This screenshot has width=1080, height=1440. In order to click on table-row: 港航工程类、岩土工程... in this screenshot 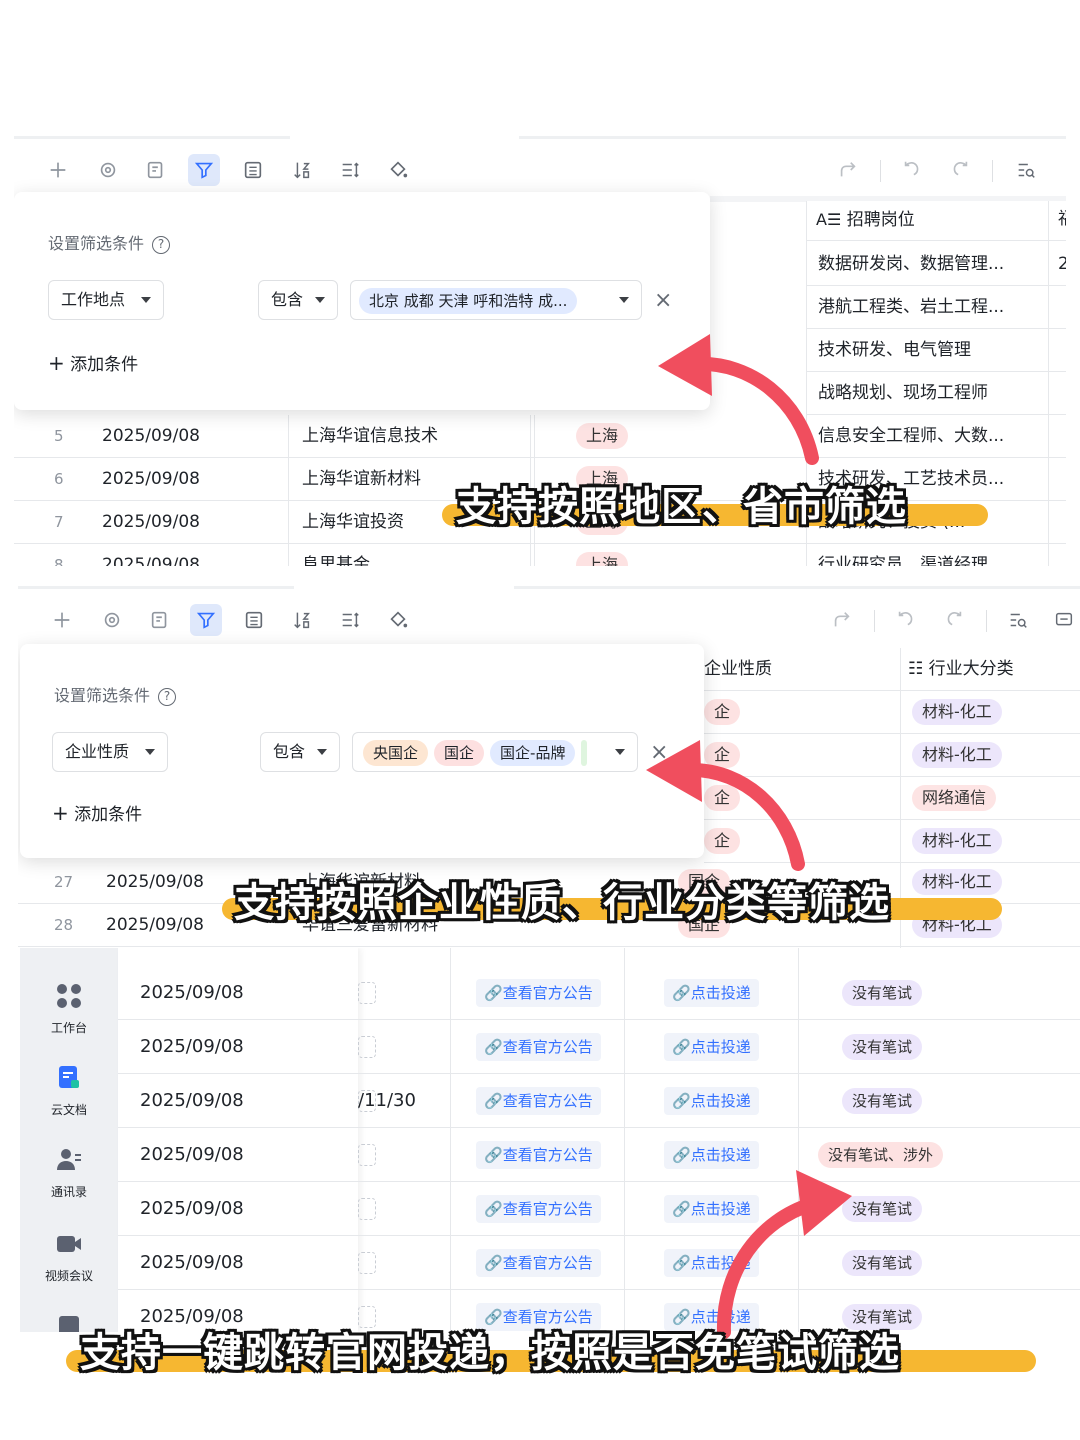, I will do `click(936, 307)`.